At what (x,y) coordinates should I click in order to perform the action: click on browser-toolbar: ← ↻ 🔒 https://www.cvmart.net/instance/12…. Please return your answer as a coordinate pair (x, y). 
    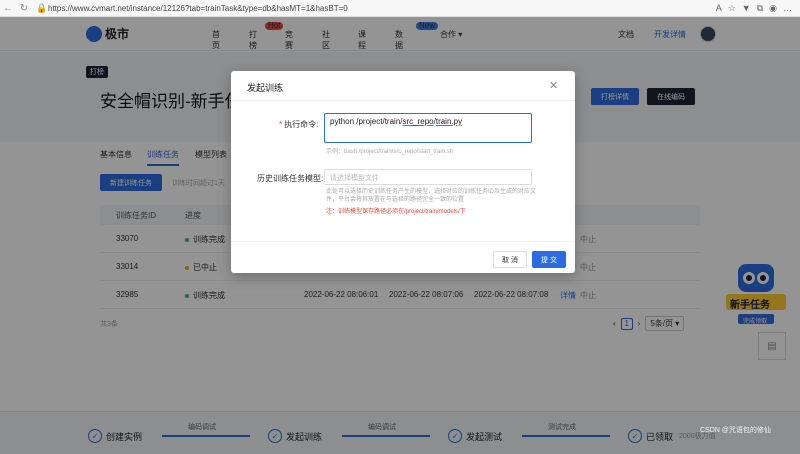
    Looking at the image, I should click on (400, 8).